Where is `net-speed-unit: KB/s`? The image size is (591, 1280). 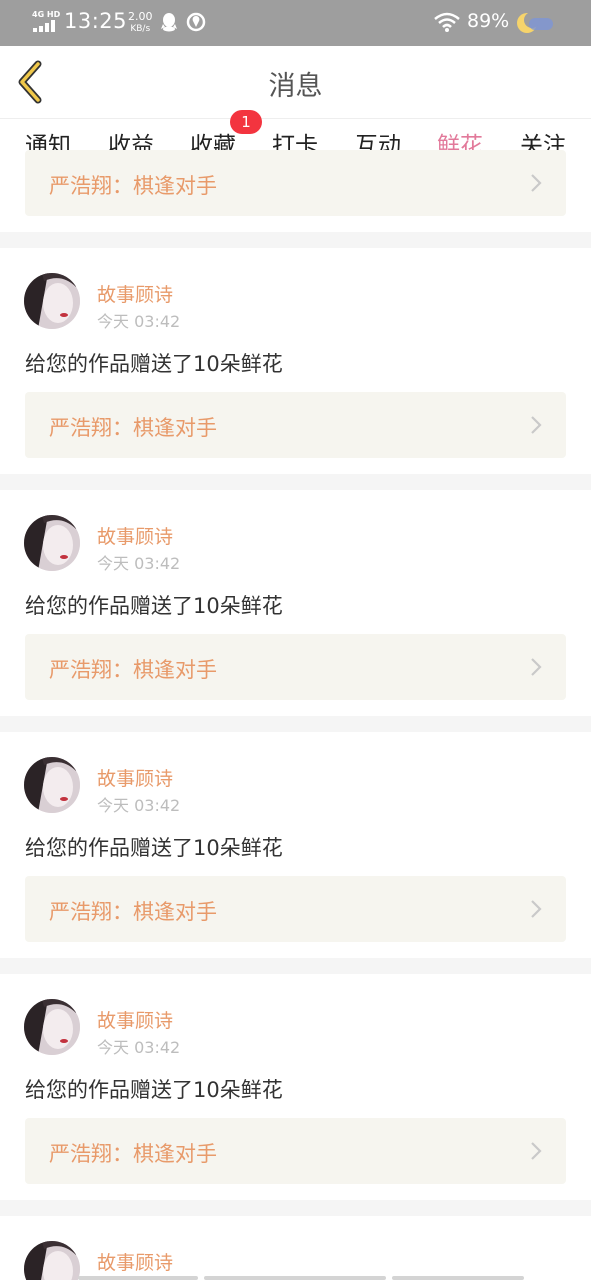 net-speed-unit: KB/s is located at coordinates (140, 29).